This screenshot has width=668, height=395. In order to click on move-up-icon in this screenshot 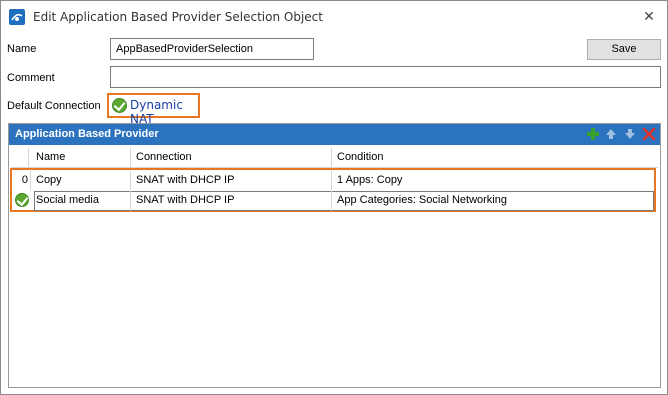, I will do `click(611, 134)`.